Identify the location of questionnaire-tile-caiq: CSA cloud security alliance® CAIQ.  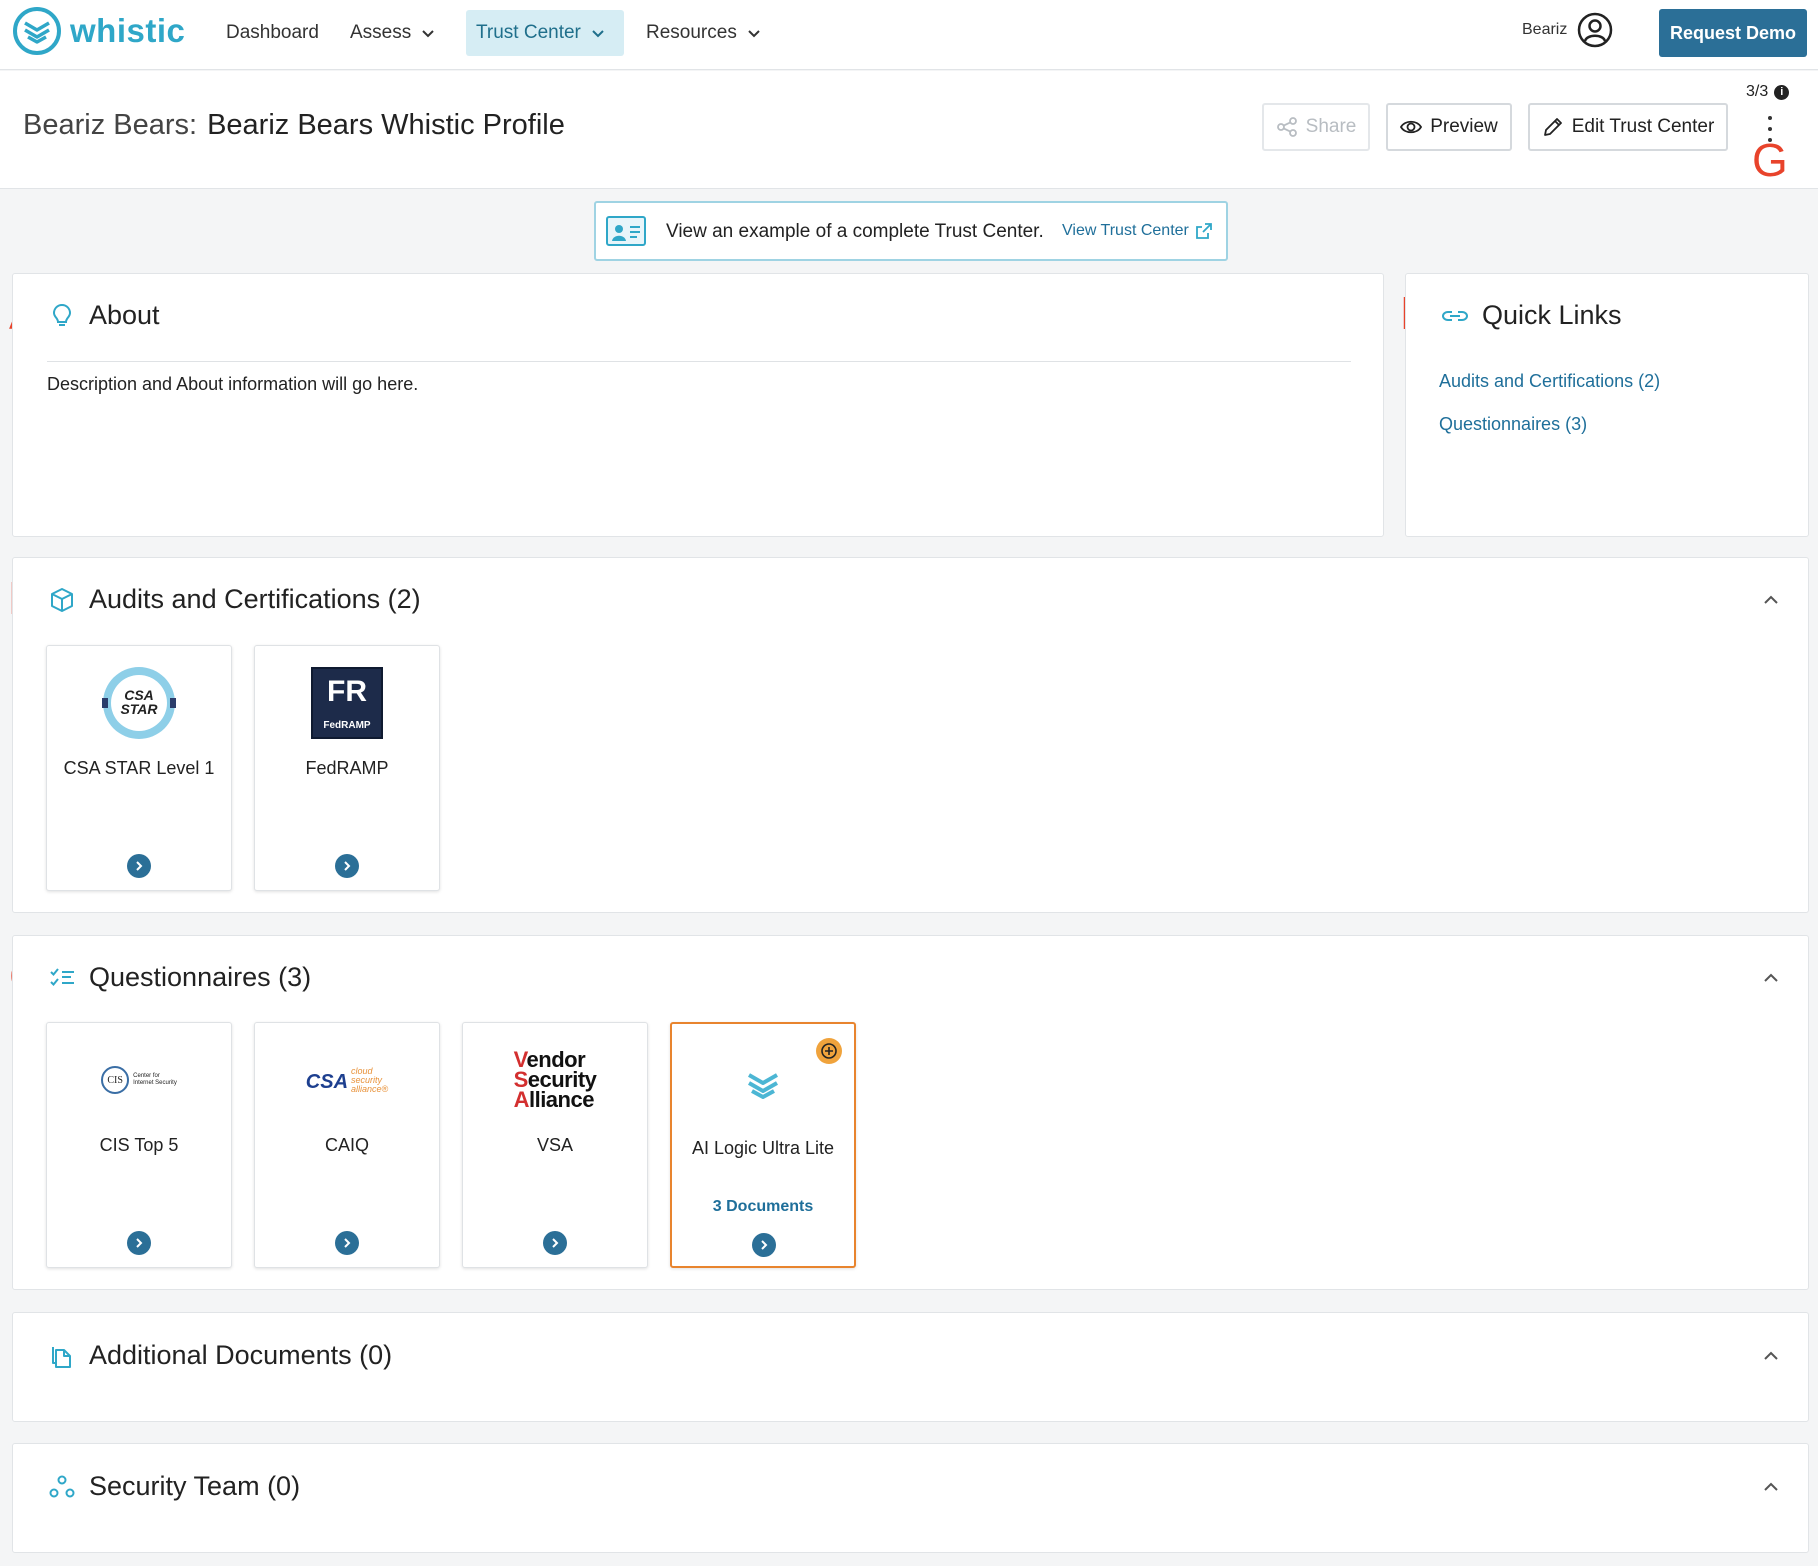
(347, 1145).